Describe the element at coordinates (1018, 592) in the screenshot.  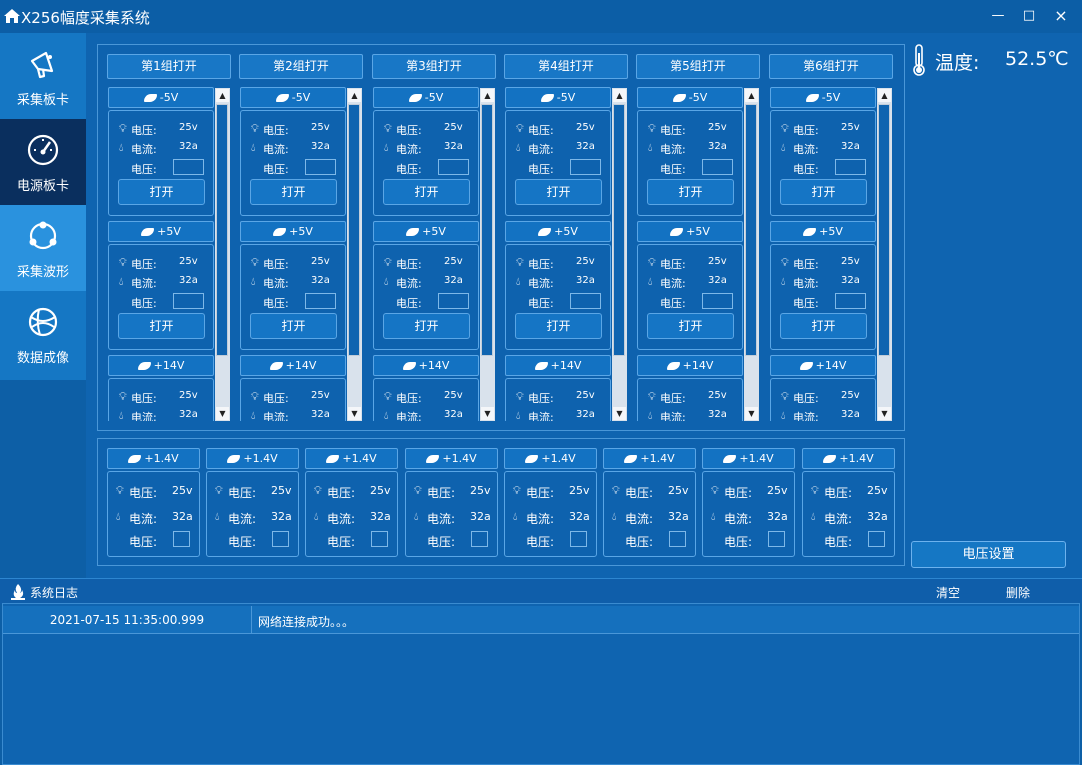
I see `delete-log-button: 删除` at that location.